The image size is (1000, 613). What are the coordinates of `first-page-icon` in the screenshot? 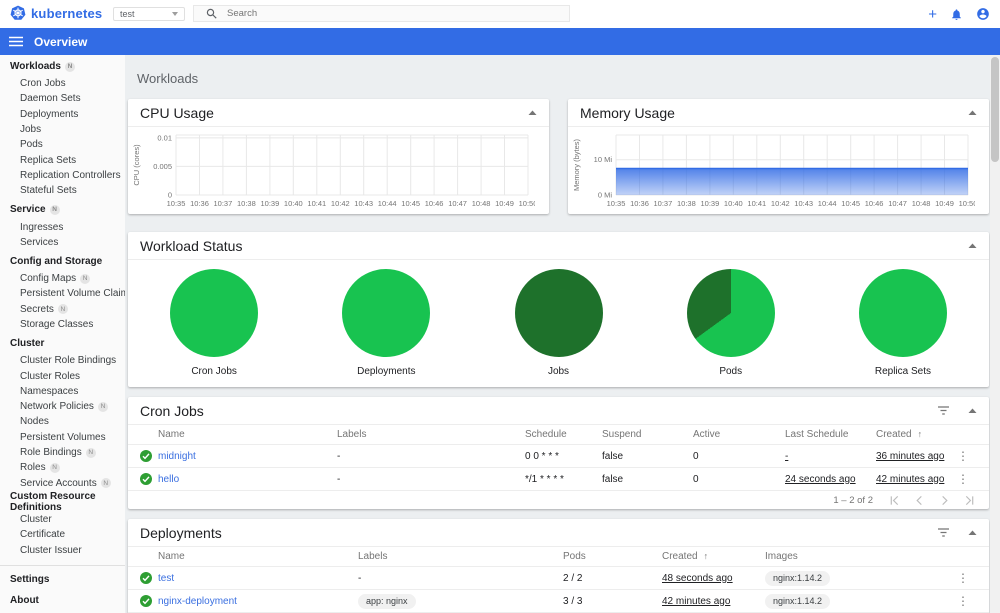 It's located at (894, 500).